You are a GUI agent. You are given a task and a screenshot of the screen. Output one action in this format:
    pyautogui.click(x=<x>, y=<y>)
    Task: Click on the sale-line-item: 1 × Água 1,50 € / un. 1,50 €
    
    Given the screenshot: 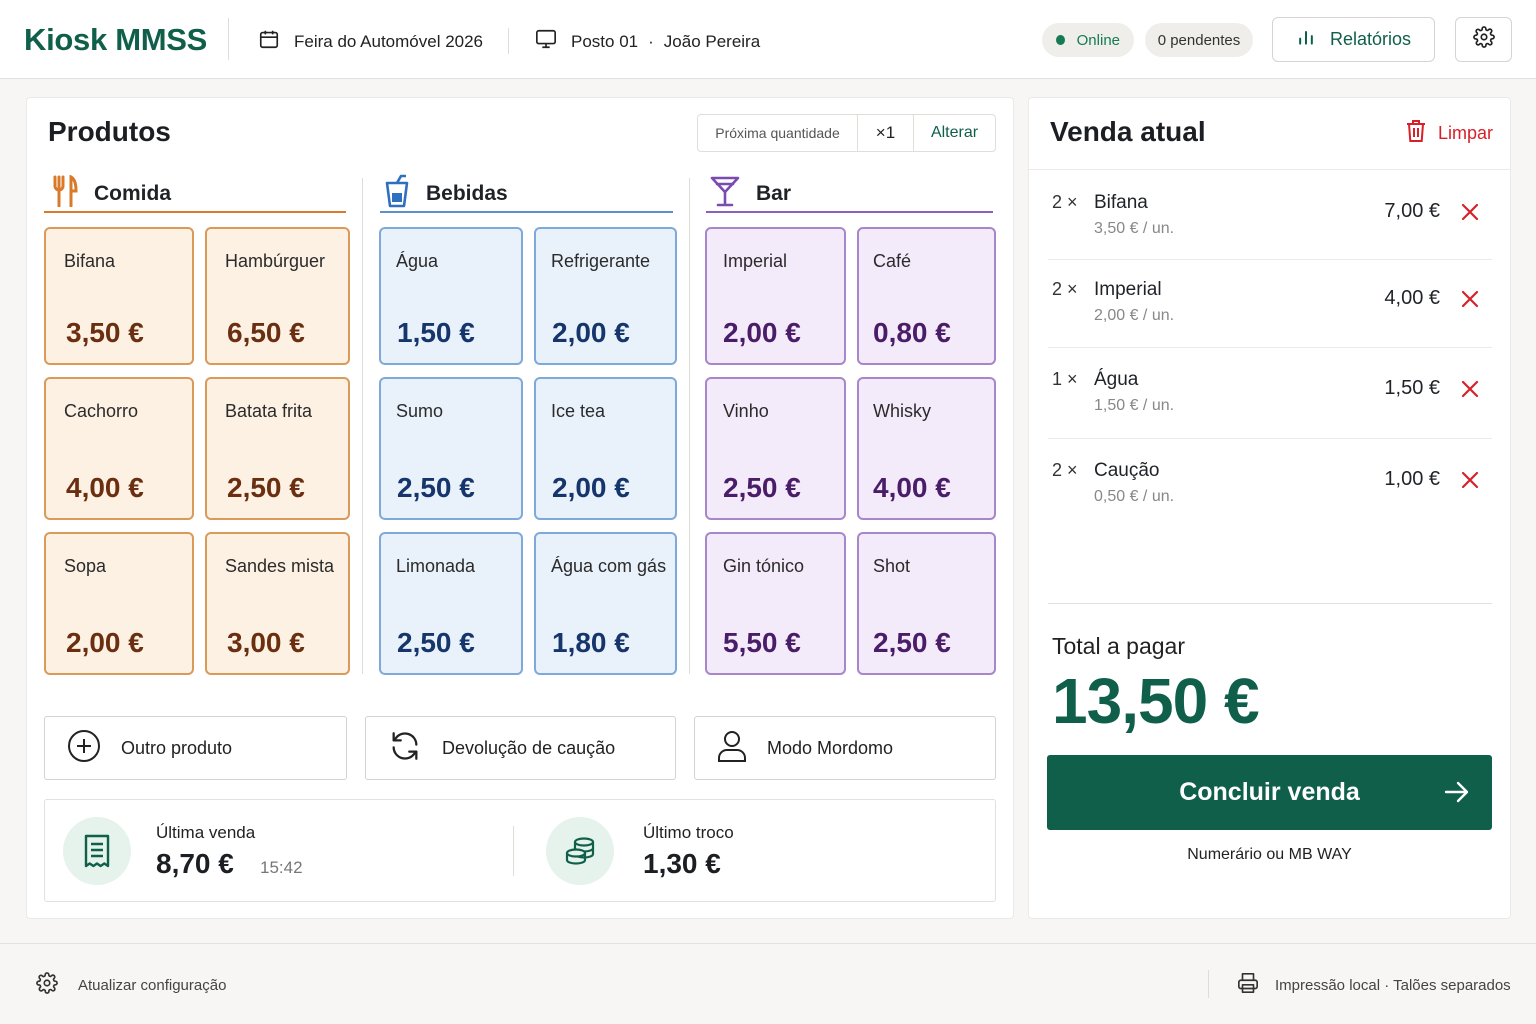 What is the action you would take?
    pyautogui.click(x=1270, y=393)
    